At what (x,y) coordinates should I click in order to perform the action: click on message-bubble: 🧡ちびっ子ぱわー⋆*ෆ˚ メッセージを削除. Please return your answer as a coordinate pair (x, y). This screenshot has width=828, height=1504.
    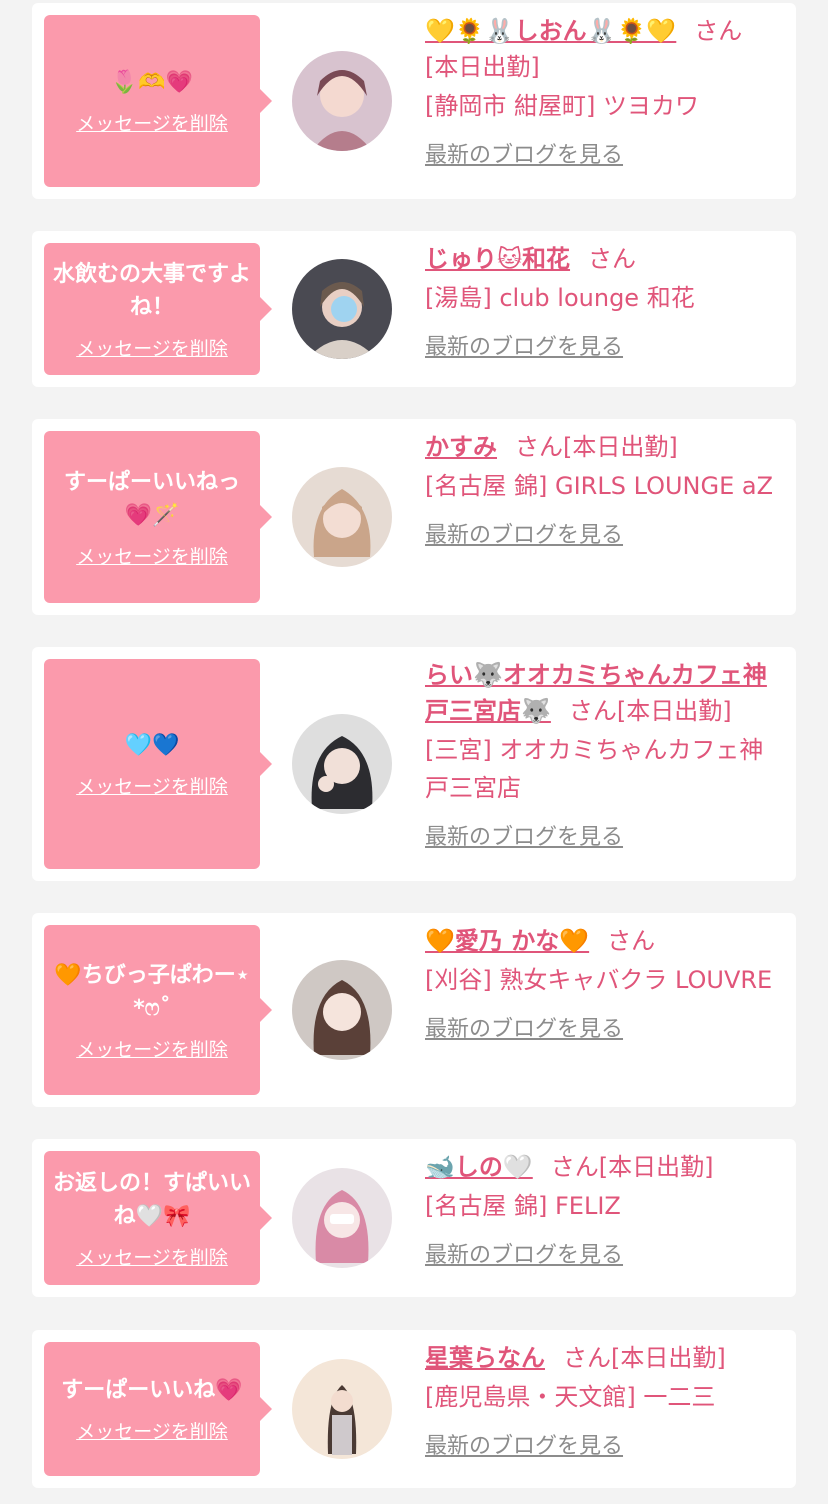
    Looking at the image, I should click on (158, 1010).